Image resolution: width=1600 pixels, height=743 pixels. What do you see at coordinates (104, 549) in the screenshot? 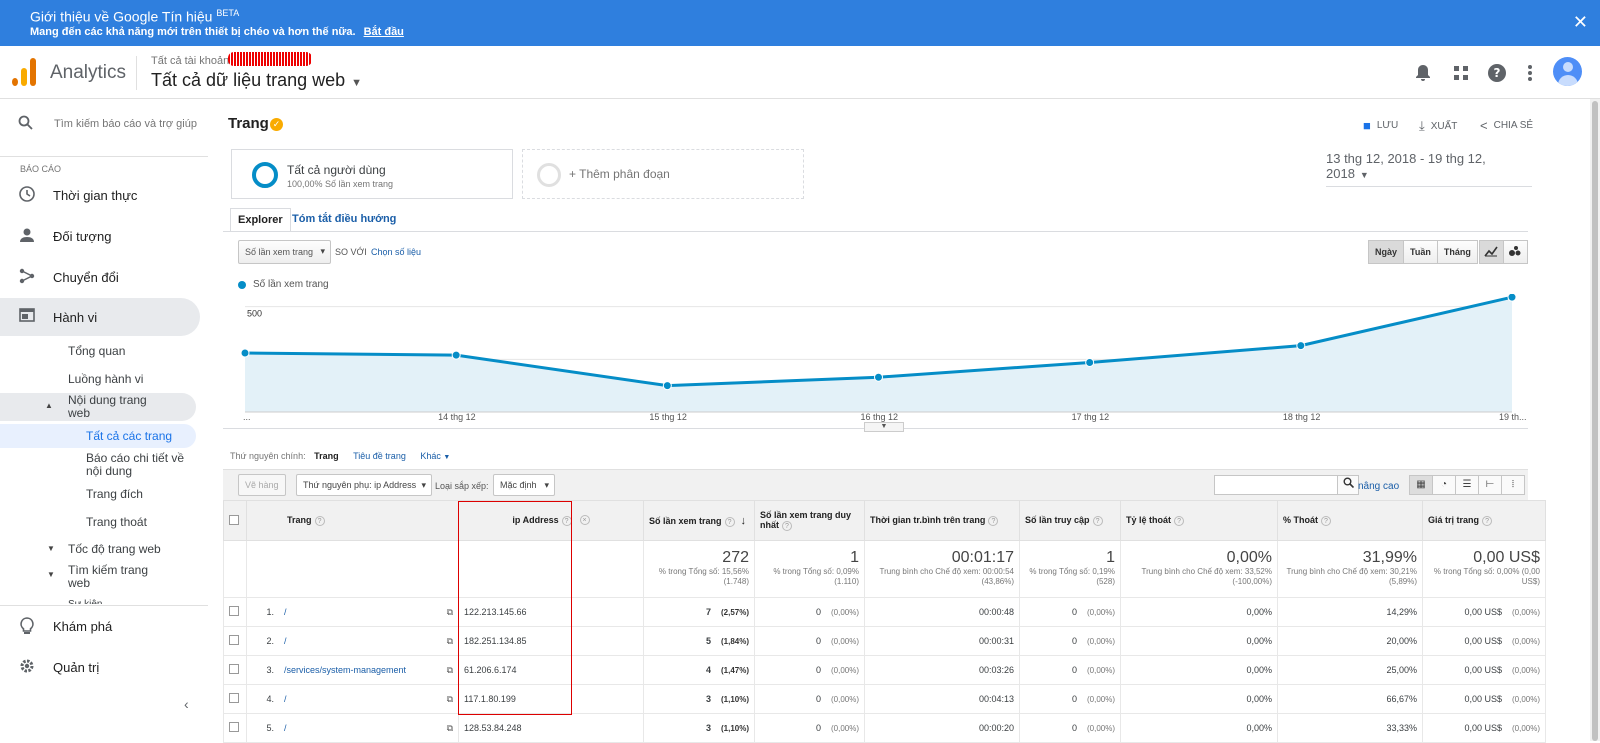
I see `sidebar-sub-site-speed: ▼ Tốc độ trang web` at bounding box center [104, 549].